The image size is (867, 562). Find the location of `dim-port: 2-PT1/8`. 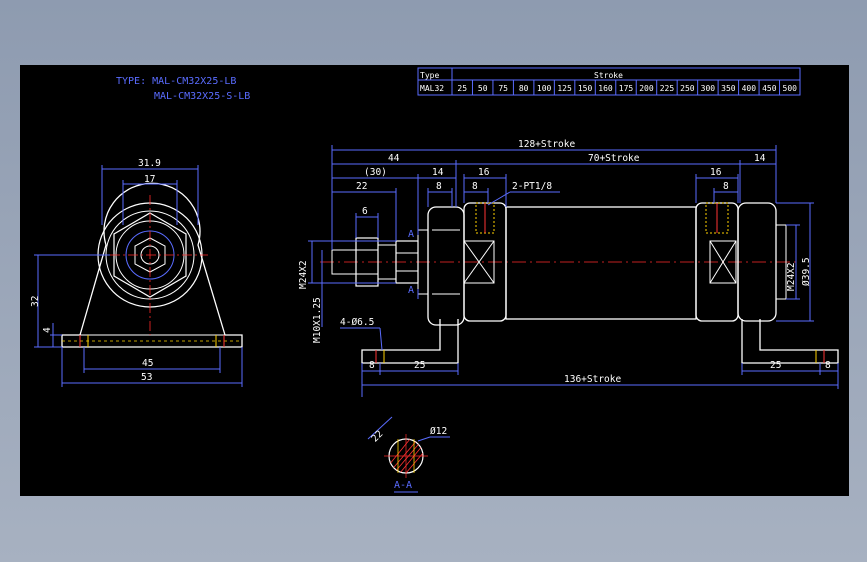

dim-port: 2-PT1/8 is located at coordinates (532, 186).